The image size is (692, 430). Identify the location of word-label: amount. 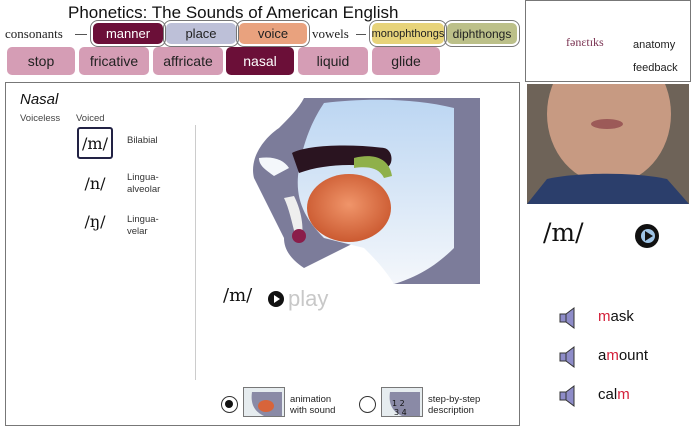
(623, 355).